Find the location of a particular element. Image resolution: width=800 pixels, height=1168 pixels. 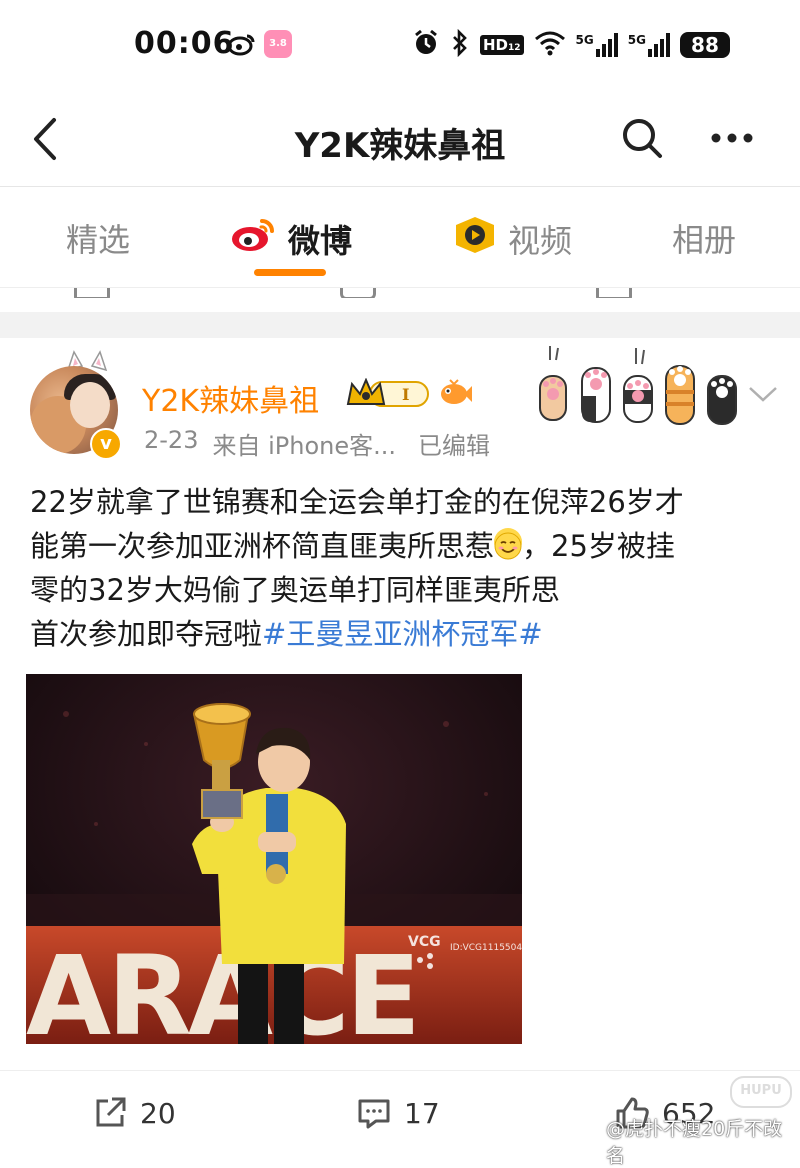

tab-weibo: 微博 is located at coordinates (291, 239).